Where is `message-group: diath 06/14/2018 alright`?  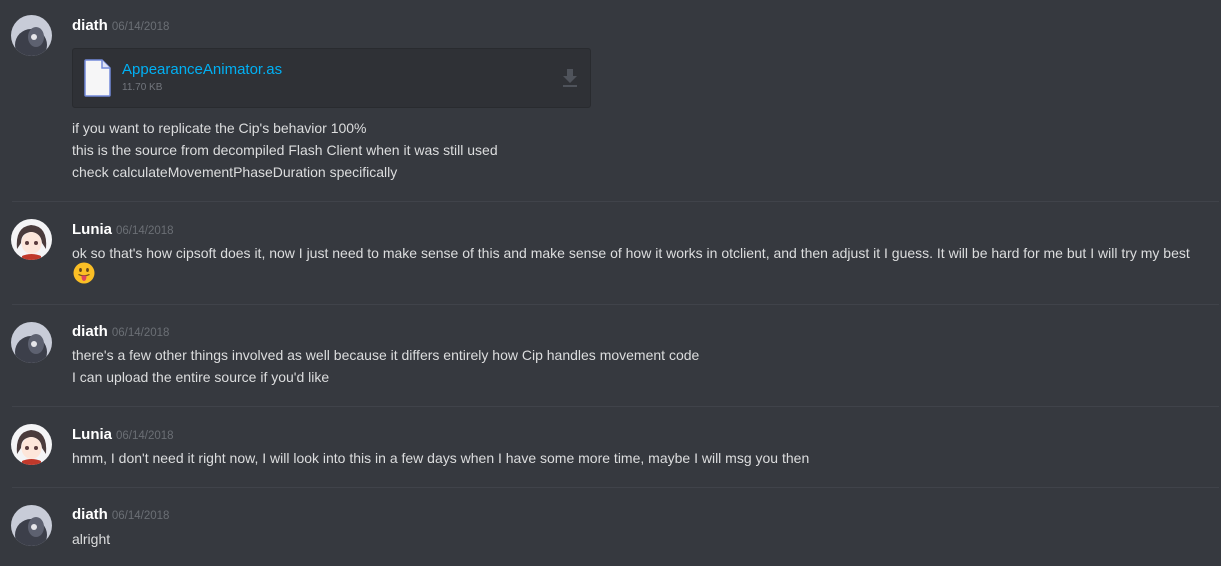
message-group: diath 06/14/2018 alright is located at coordinates (610, 527).